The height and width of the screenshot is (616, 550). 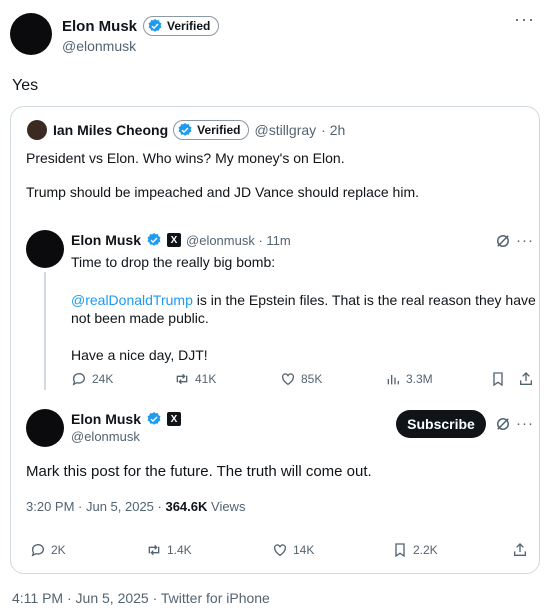 I want to click on reply-views-label: Views, so click(x=226, y=506).